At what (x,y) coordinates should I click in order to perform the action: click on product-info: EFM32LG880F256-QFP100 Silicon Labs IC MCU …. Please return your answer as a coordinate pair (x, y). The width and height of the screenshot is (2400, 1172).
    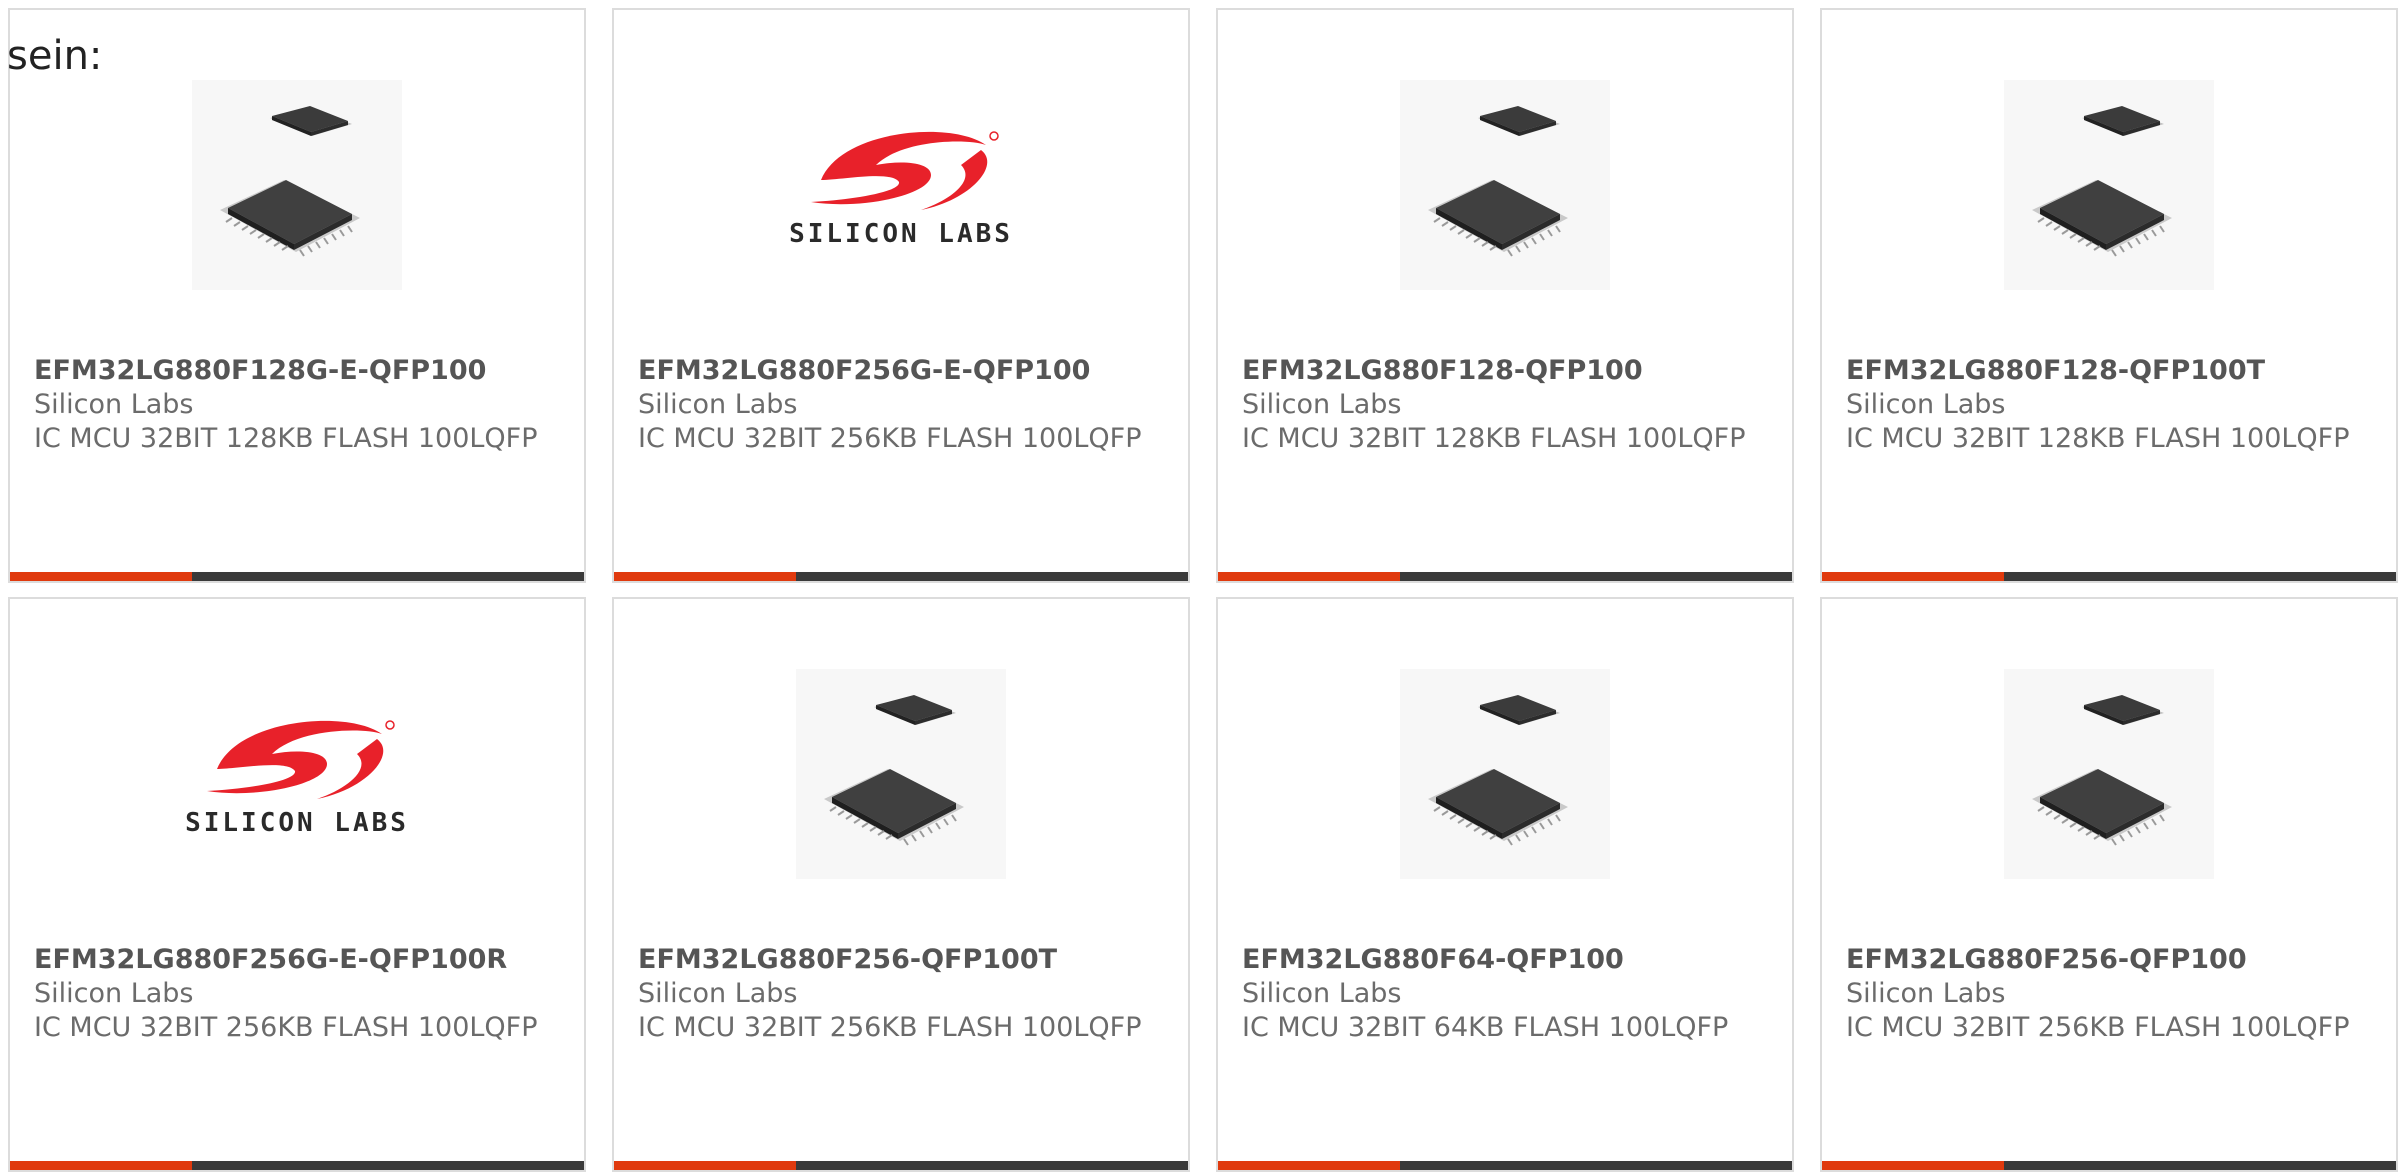
    Looking at the image, I should click on (2114, 994).